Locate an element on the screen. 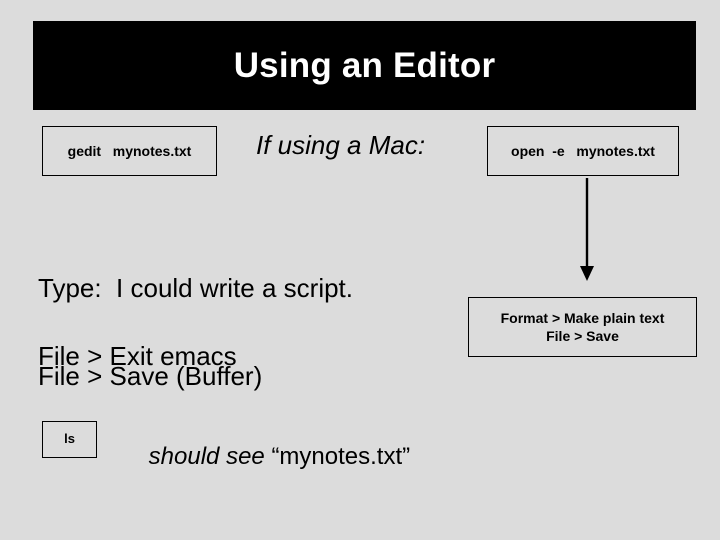 This screenshot has width=720, height=540. format-save-box: Format > Make plain text File > Save is located at coordinates (582, 327).